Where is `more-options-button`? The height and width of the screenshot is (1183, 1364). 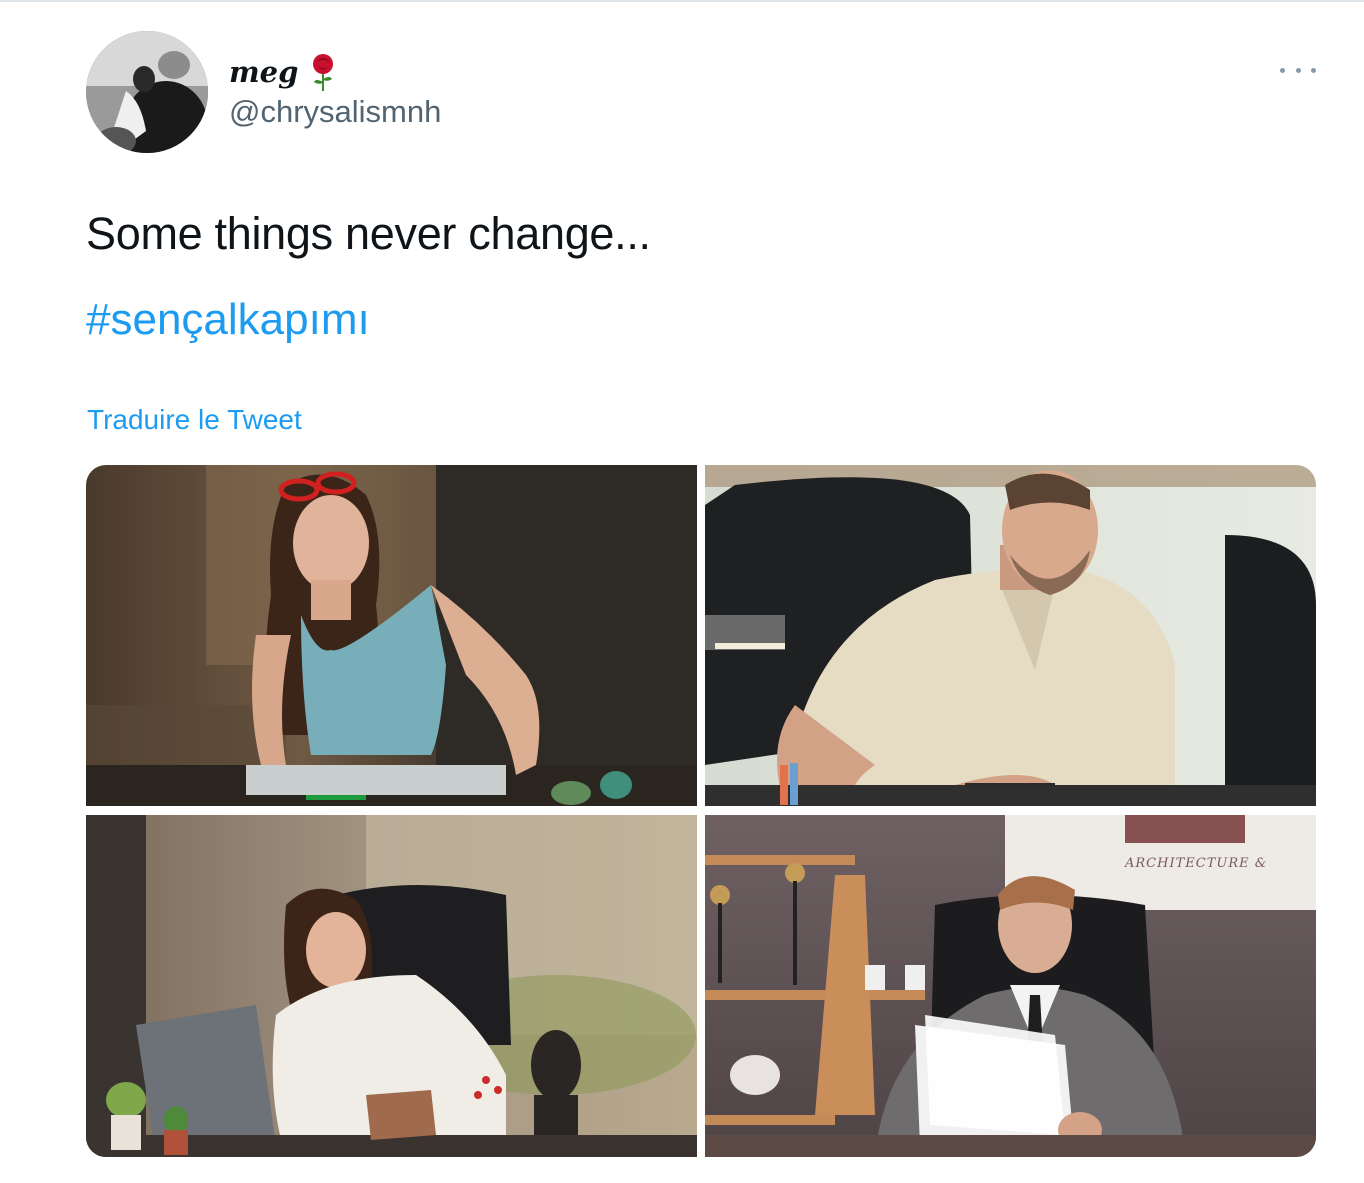 more-options-button is located at coordinates (1298, 70).